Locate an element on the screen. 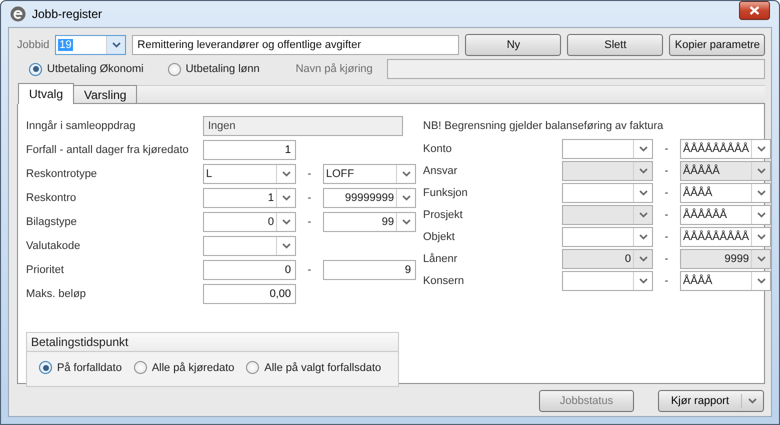 The width and height of the screenshot is (780, 425). combo-box: 0 is located at coordinates (249, 222).